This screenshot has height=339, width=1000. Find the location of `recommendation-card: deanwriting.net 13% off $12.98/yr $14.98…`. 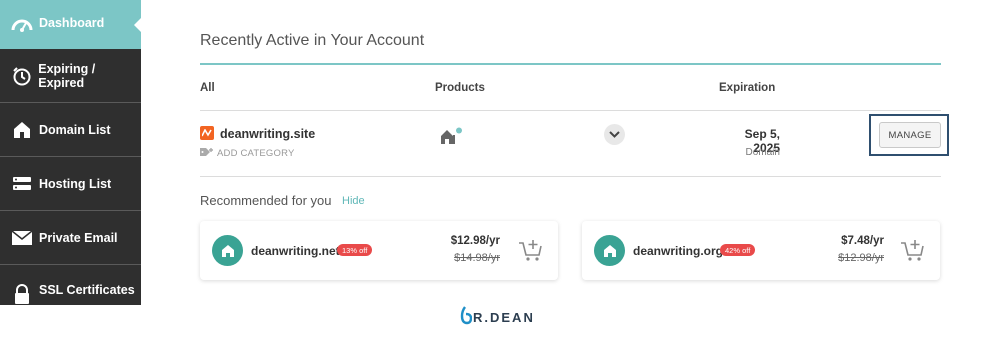

recommendation-card: deanwriting.net 13% off $12.98/yr $14.98… is located at coordinates (379, 250).